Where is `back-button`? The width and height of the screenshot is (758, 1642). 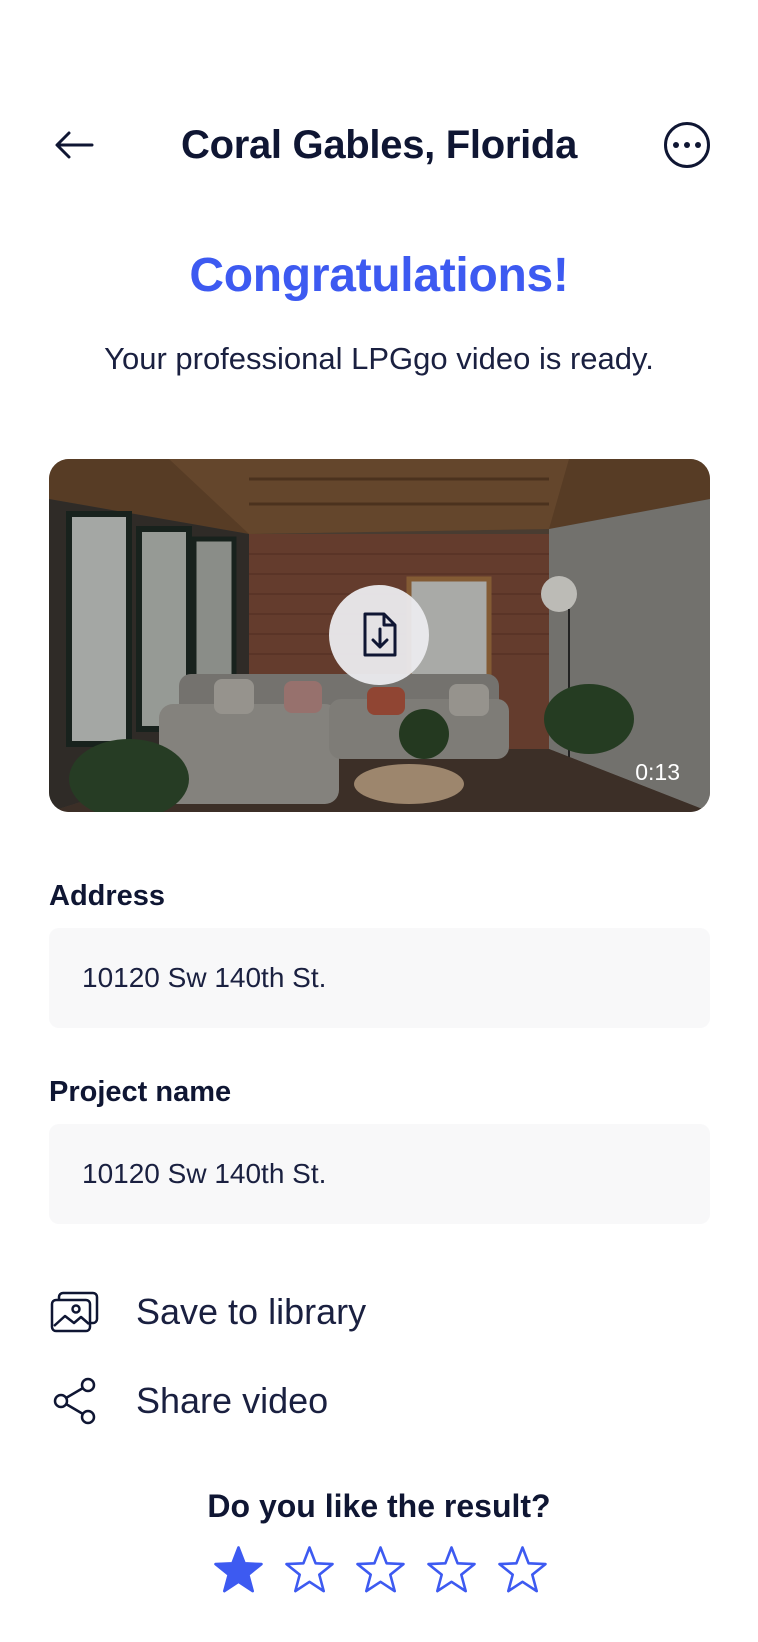
back-button is located at coordinates (74, 145).